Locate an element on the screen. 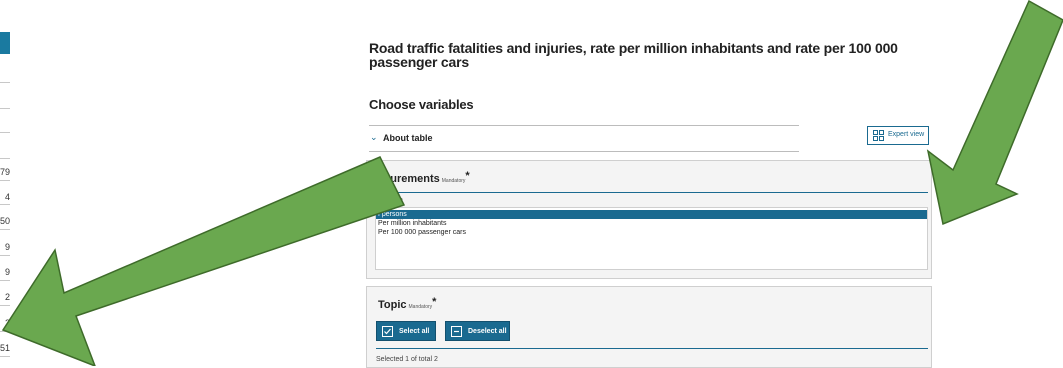 This screenshot has width=1063, height=368. topic-selected-count: Selected 1 of total 2 is located at coordinates (407, 359).